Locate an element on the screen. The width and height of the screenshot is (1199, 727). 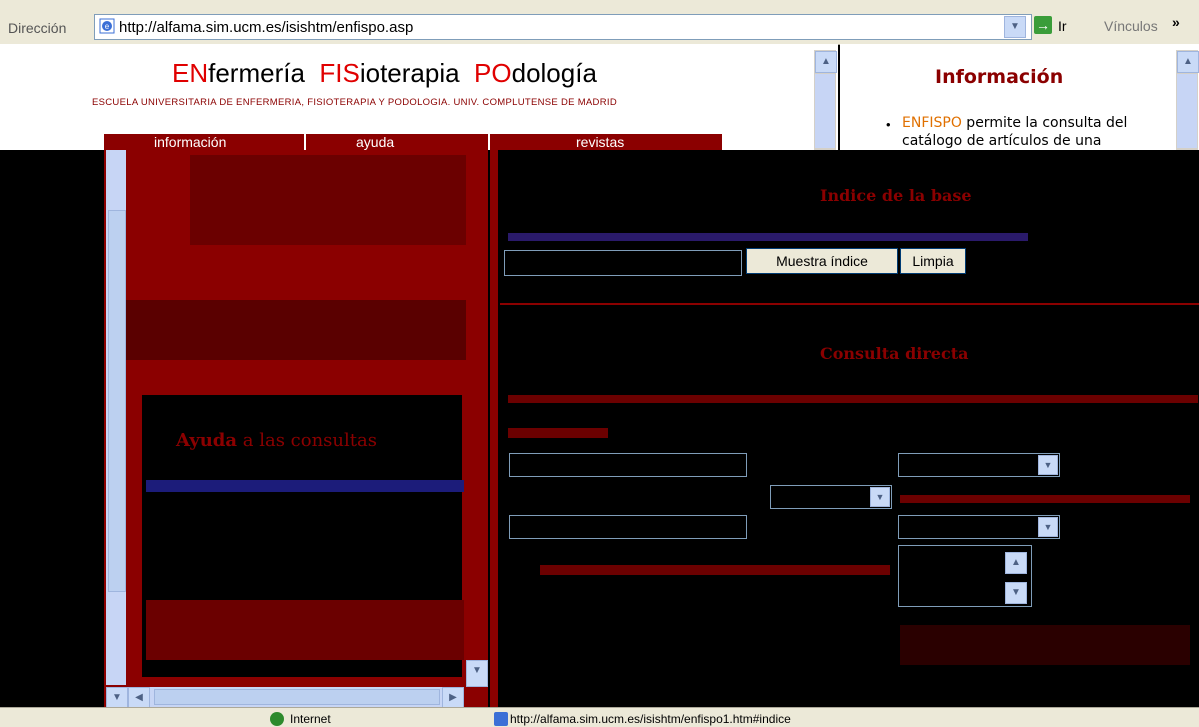
logo-fis: FIS is located at coordinates (339, 73).